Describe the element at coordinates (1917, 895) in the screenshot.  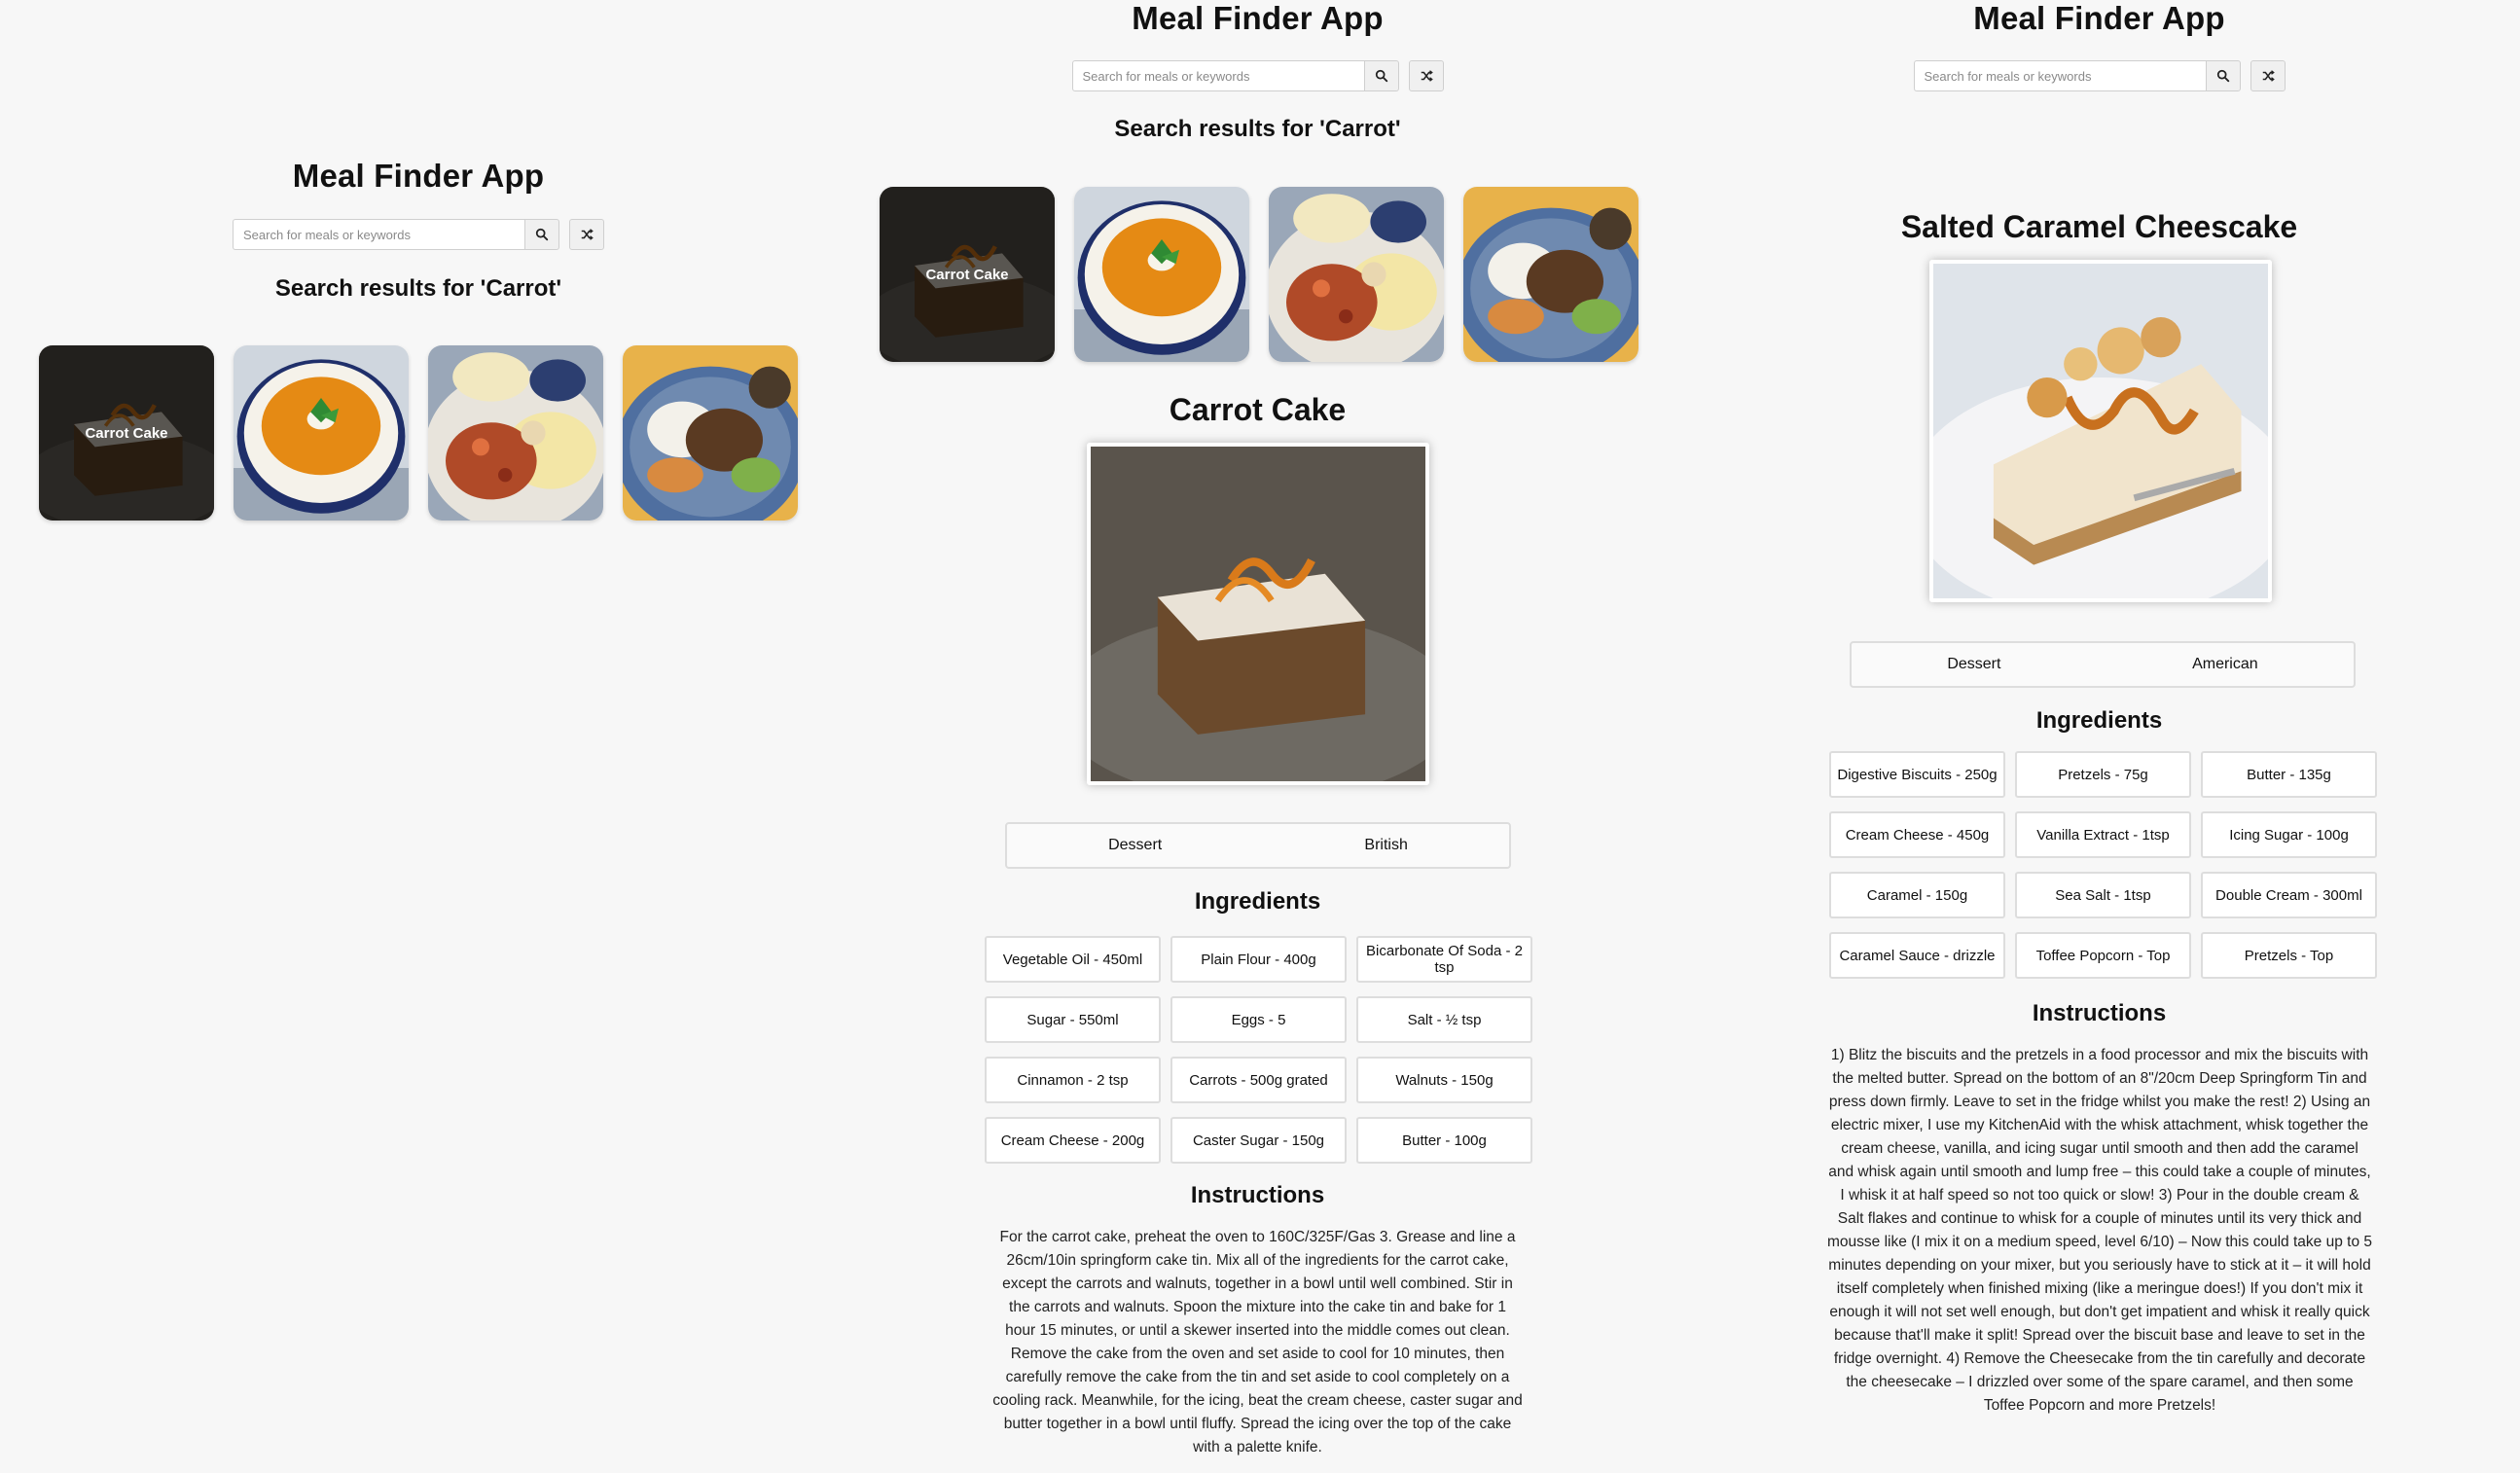
I see `ingredient-item: Caramel - 150g` at that location.